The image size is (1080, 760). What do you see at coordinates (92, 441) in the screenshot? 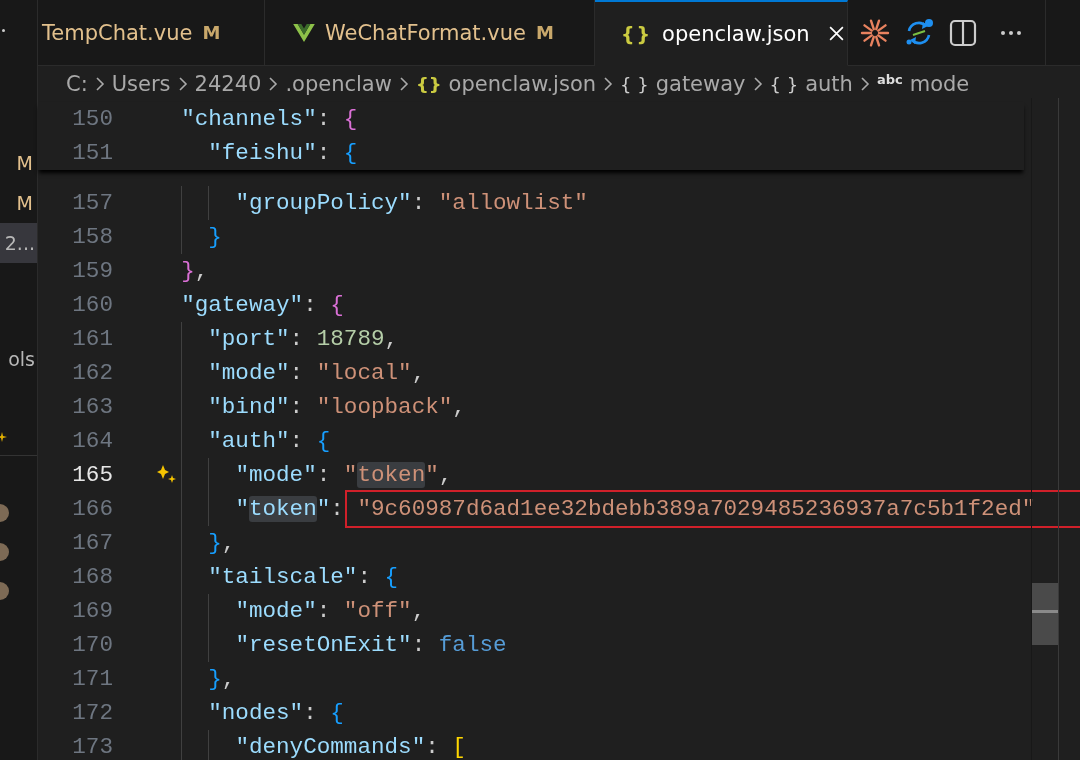
I see `line-number: 164` at bounding box center [92, 441].